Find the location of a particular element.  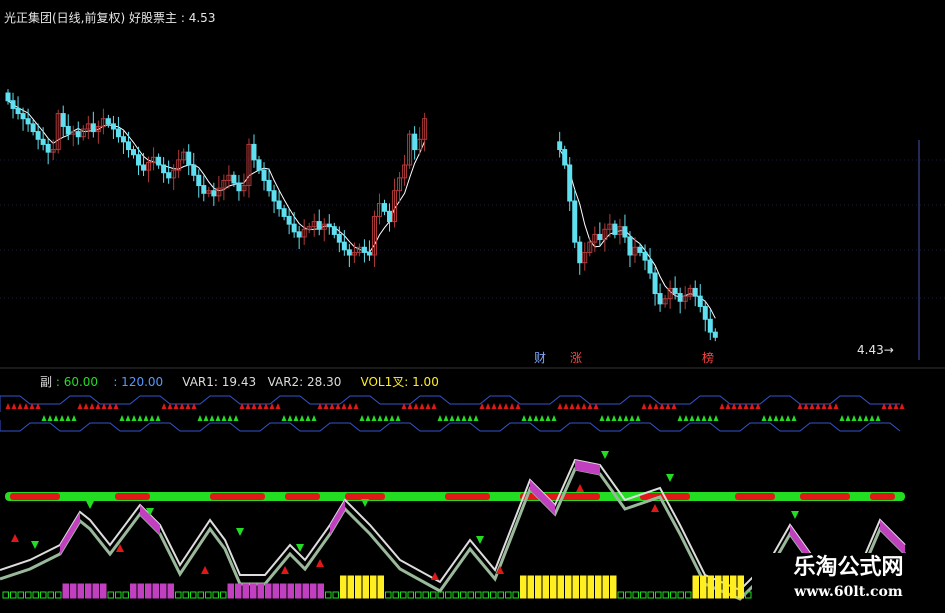

tag-zhang: 涨 is located at coordinates (576, 357).